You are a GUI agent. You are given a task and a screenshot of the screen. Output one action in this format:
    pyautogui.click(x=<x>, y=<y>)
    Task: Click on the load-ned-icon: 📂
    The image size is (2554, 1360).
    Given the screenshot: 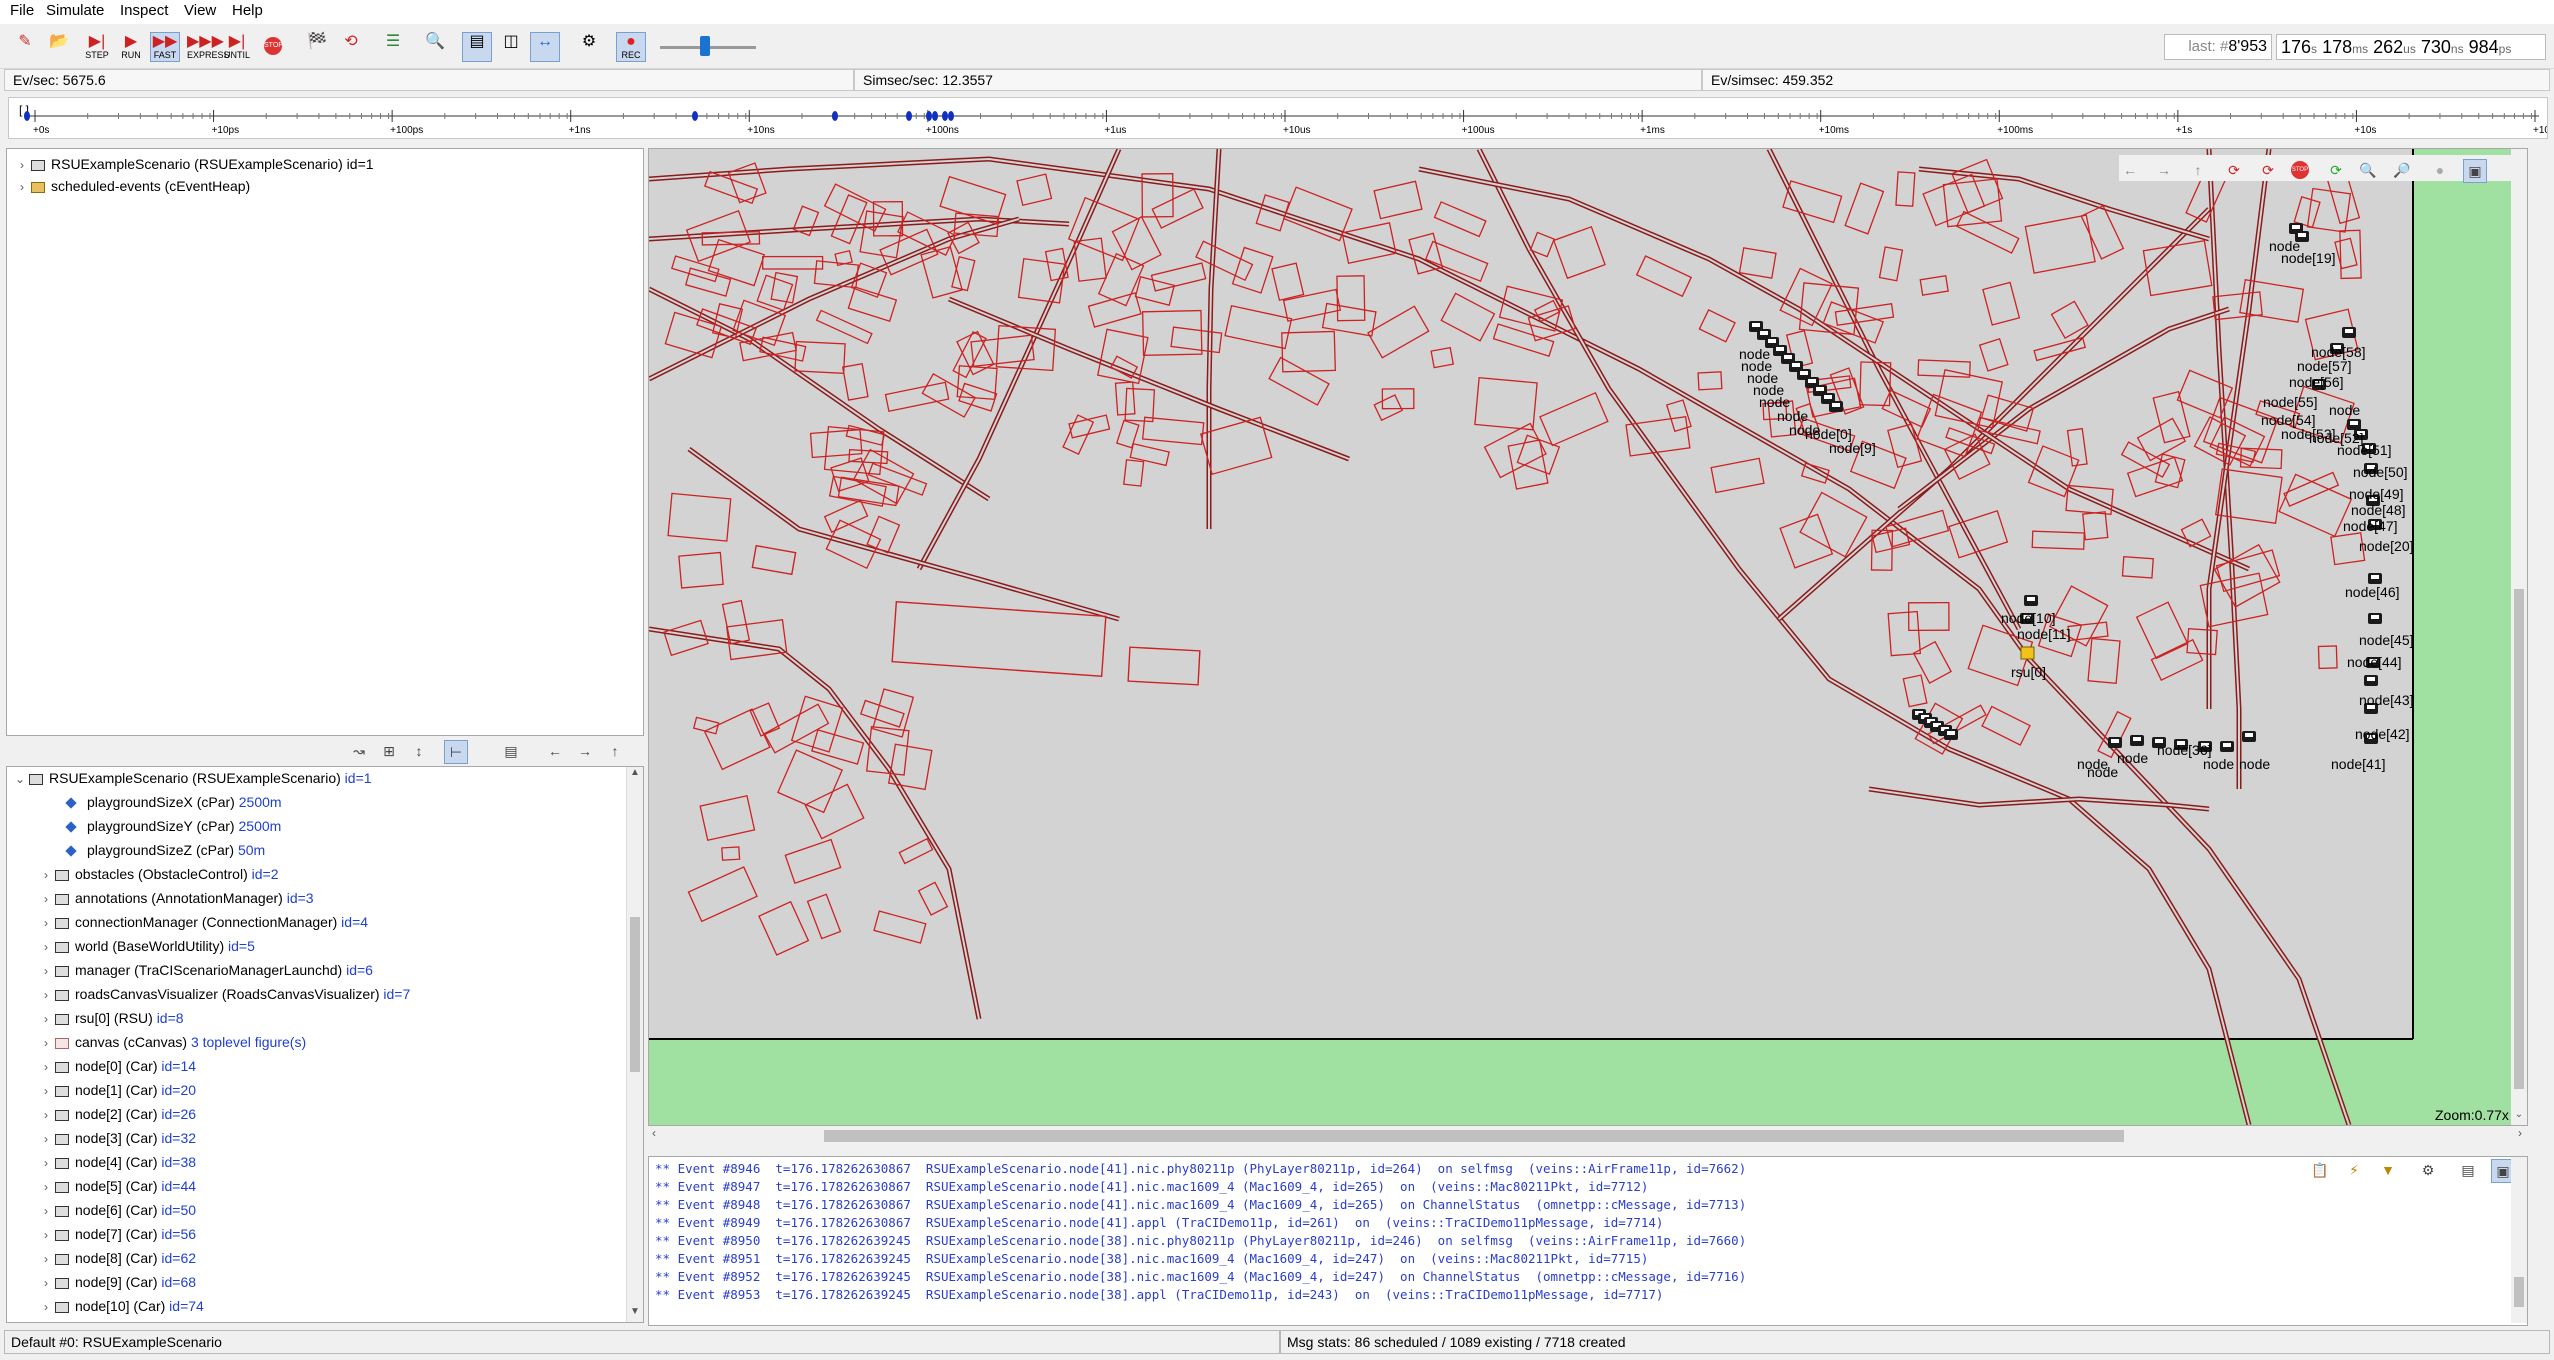 What is the action you would take?
    pyautogui.click(x=59, y=47)
    